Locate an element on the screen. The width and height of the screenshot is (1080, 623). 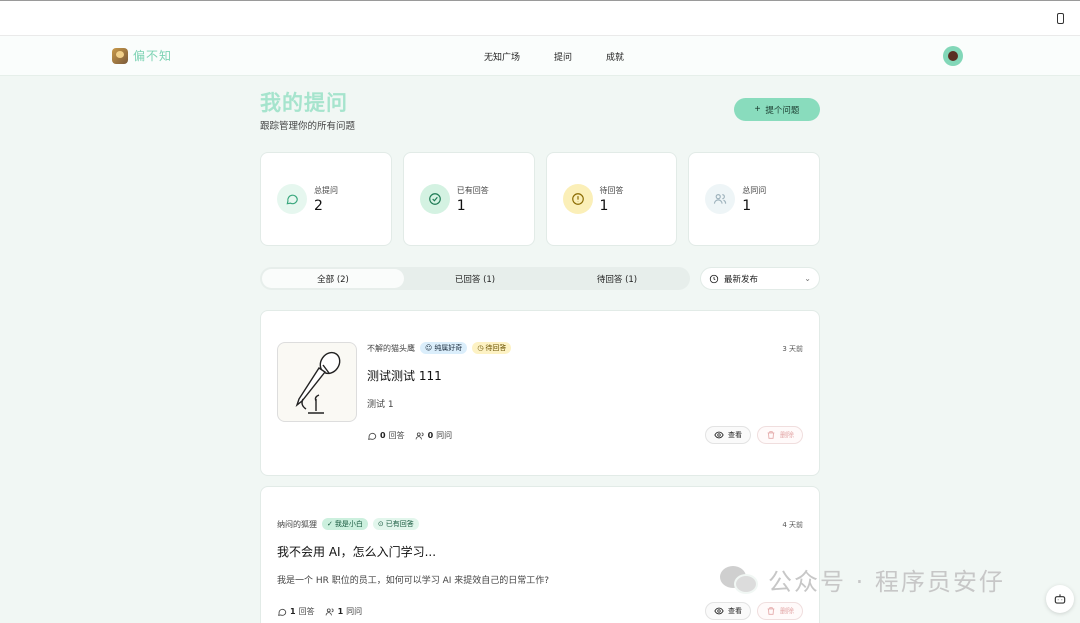
microphone-icon is located at coordinates (318, 382).